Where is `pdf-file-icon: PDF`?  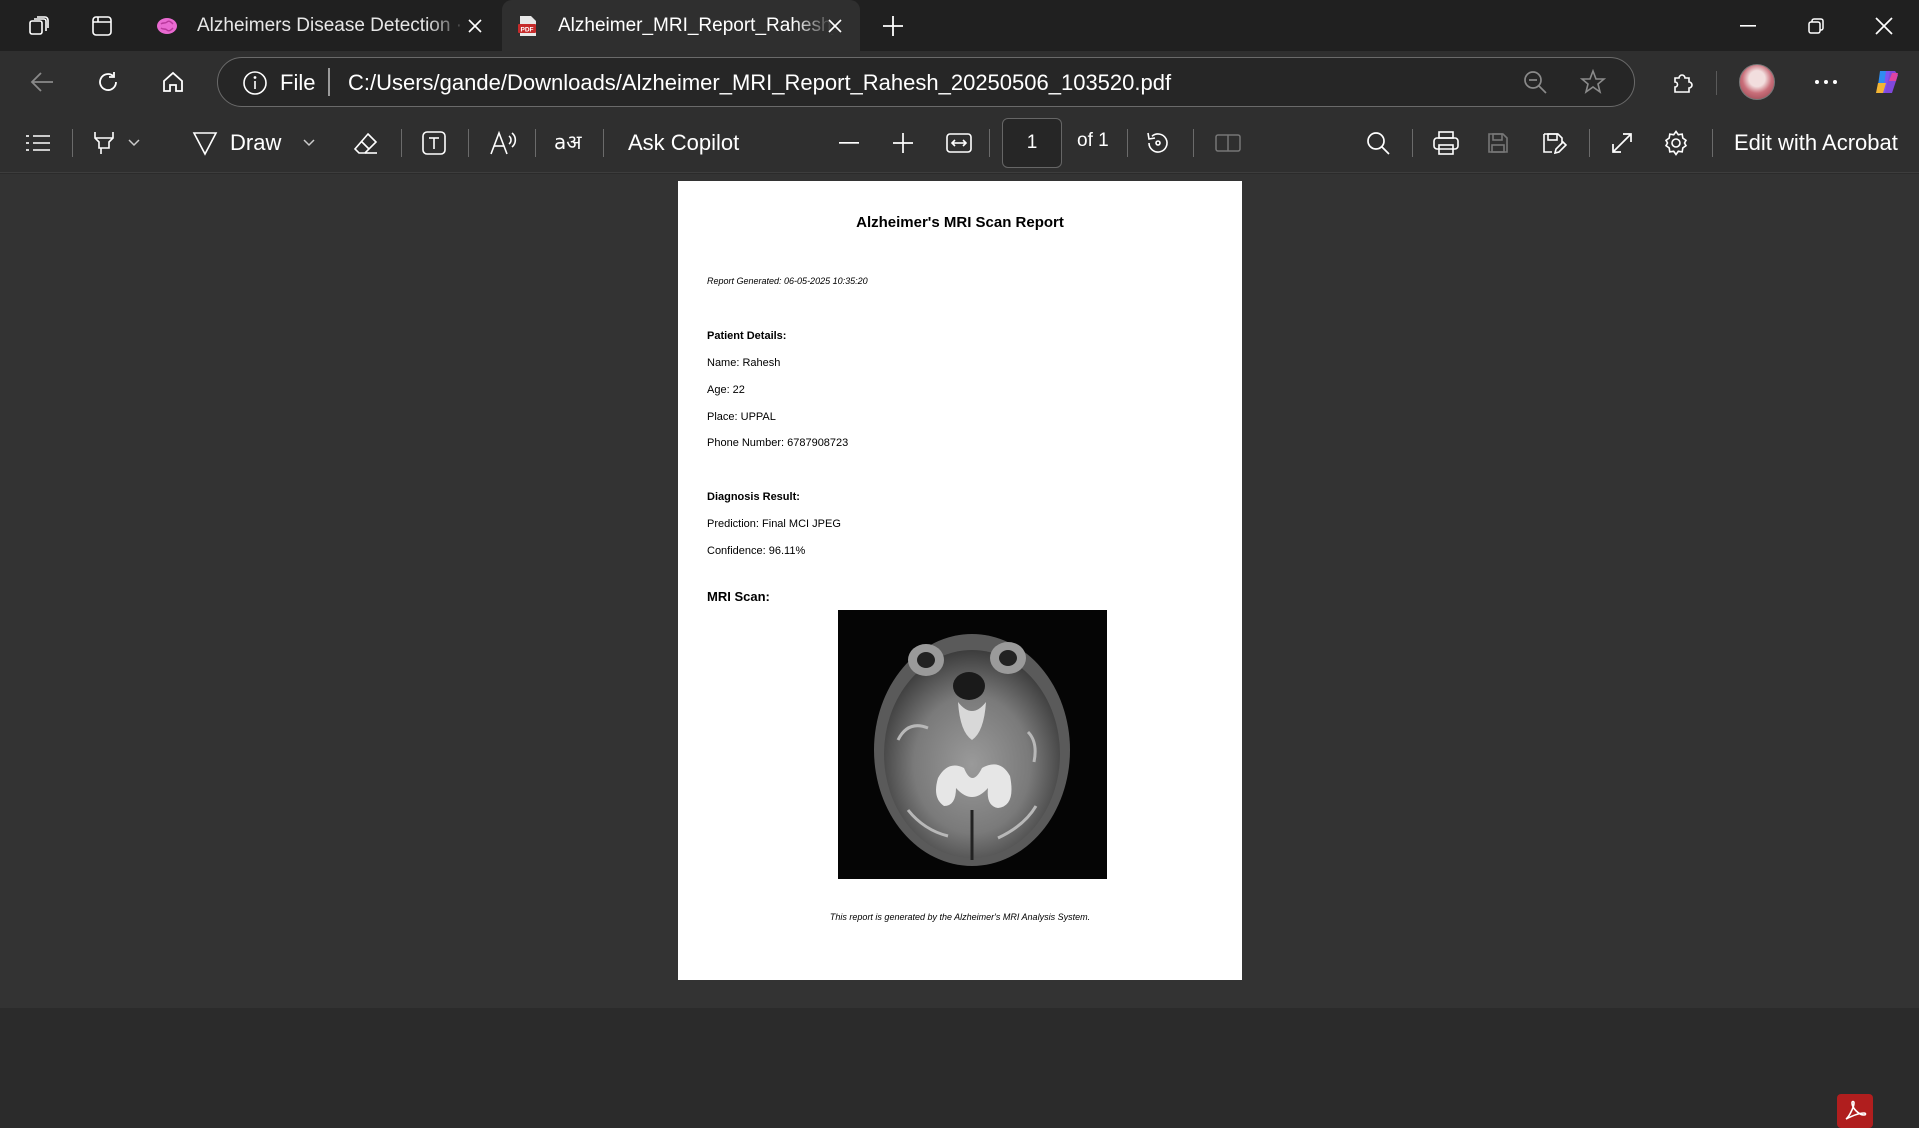
pdf-file-icon: PDF is located at coordinates (528, 26).